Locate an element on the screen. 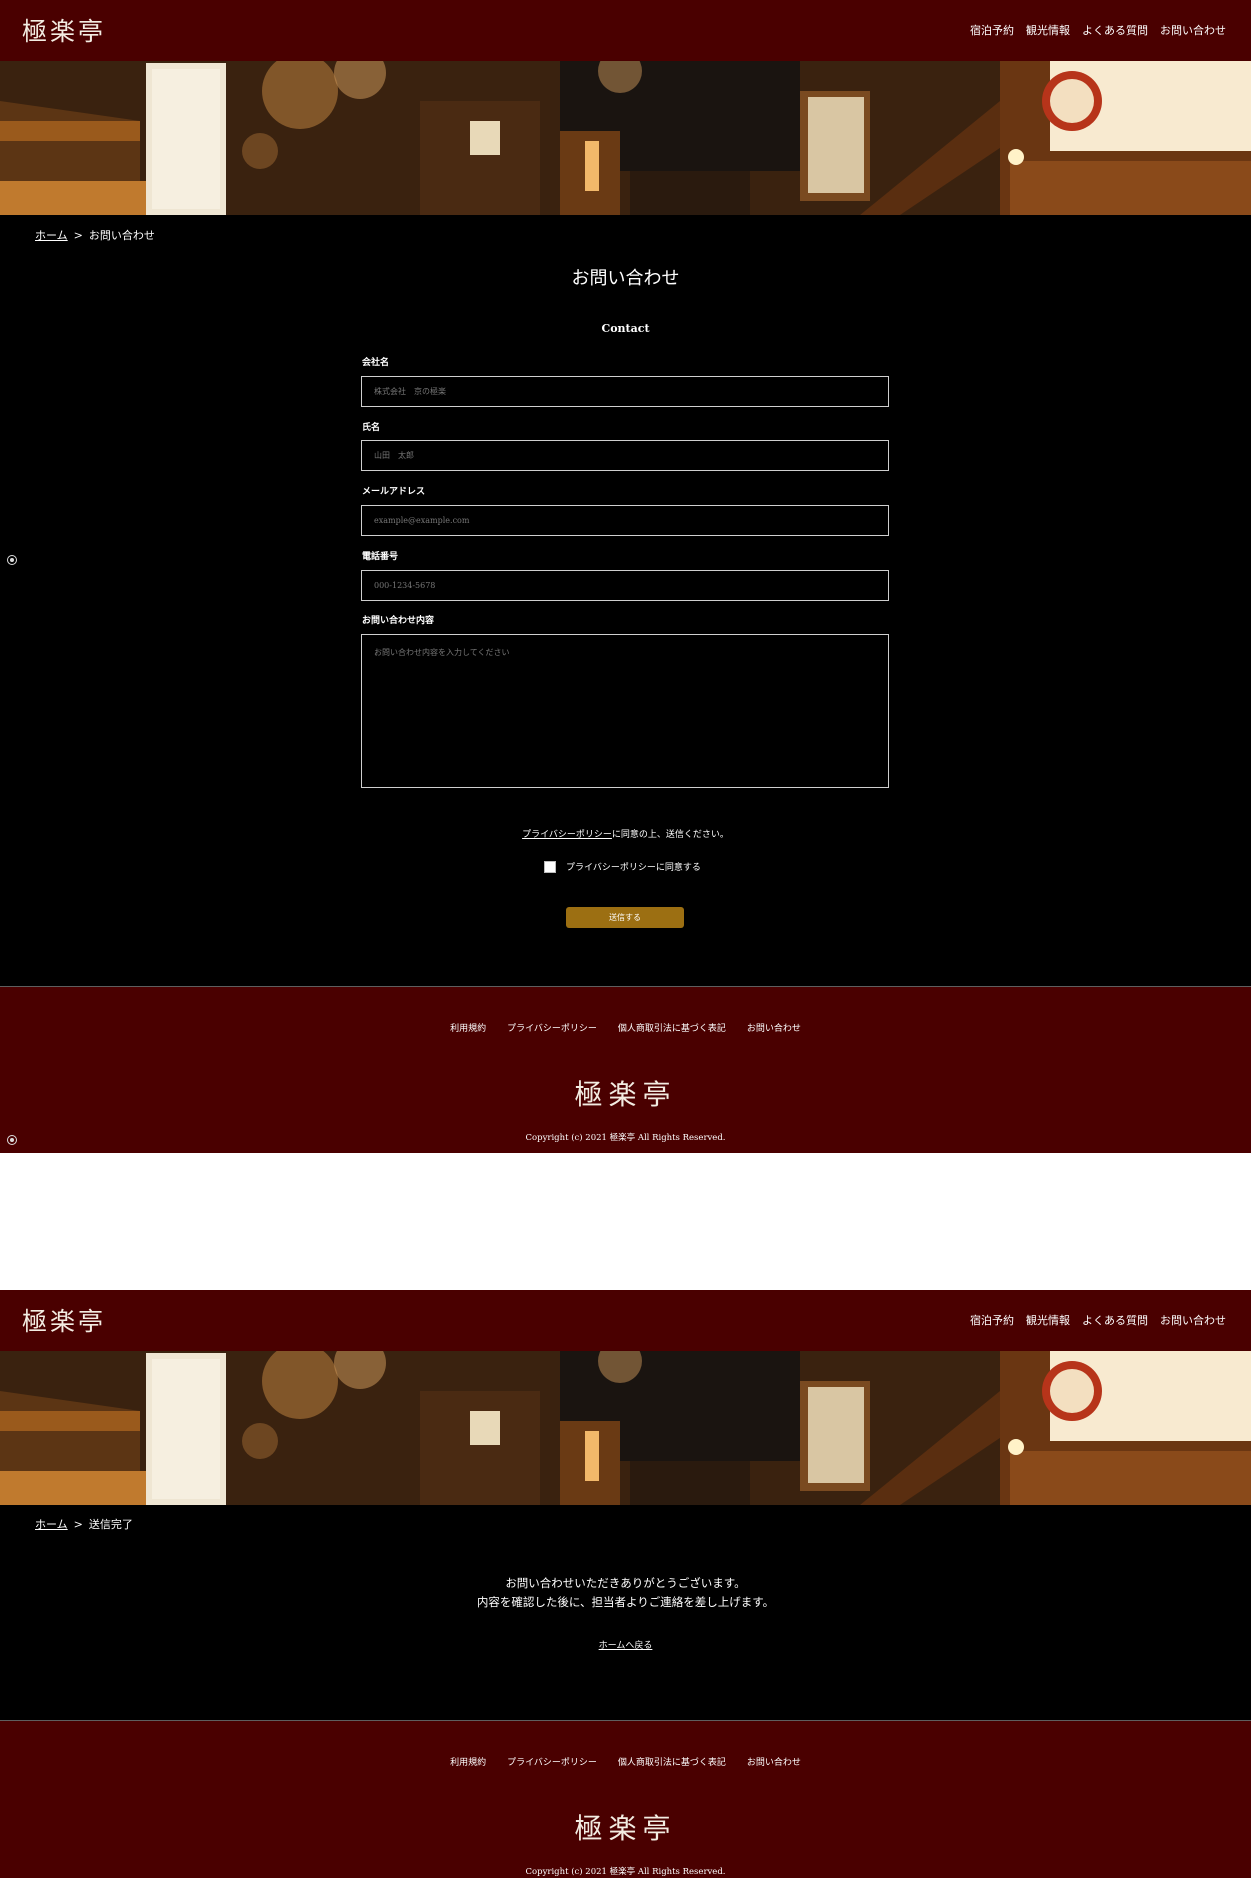 Image resolution: width=1251 pixels, height=1878 pixels. thanks-line-1: お問い合わせいただきありがとうございます。 is located at coordinates (625, 1583).